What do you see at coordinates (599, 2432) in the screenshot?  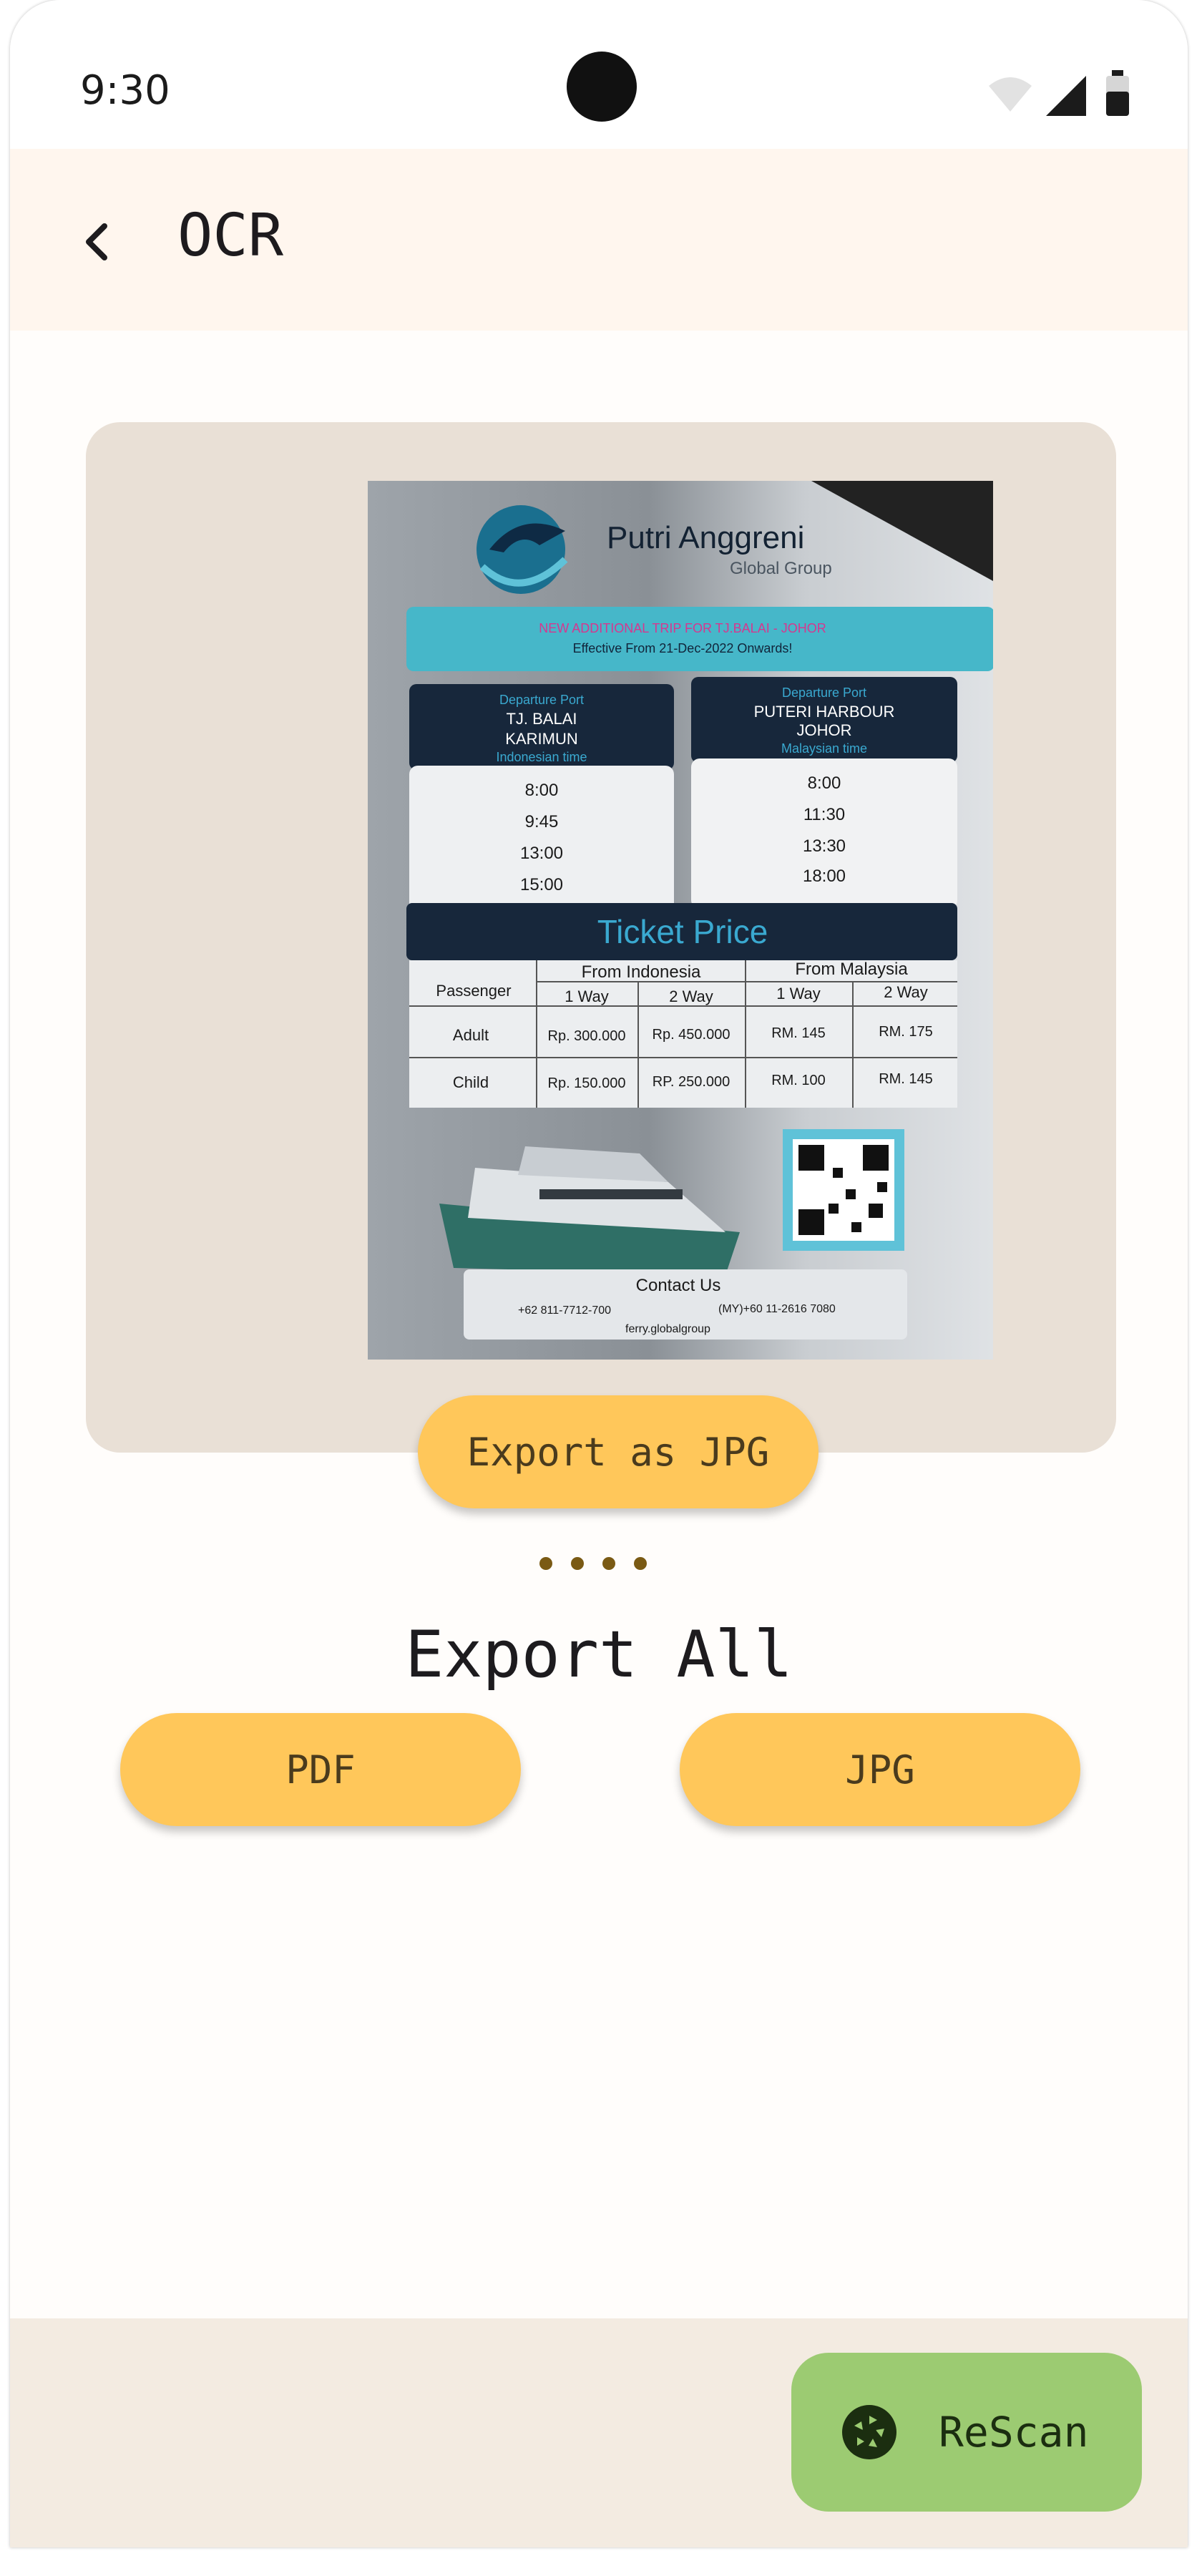 I see `bottom-bar: ReScan` at bounding box center [599, 2432].